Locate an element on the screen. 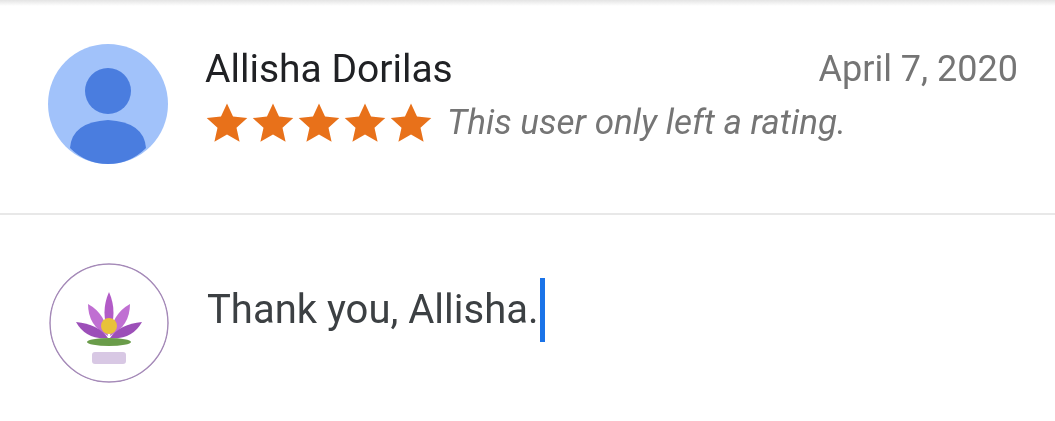  reviewer-name: Allisha Dorilas is located at coordinates (329, 69).